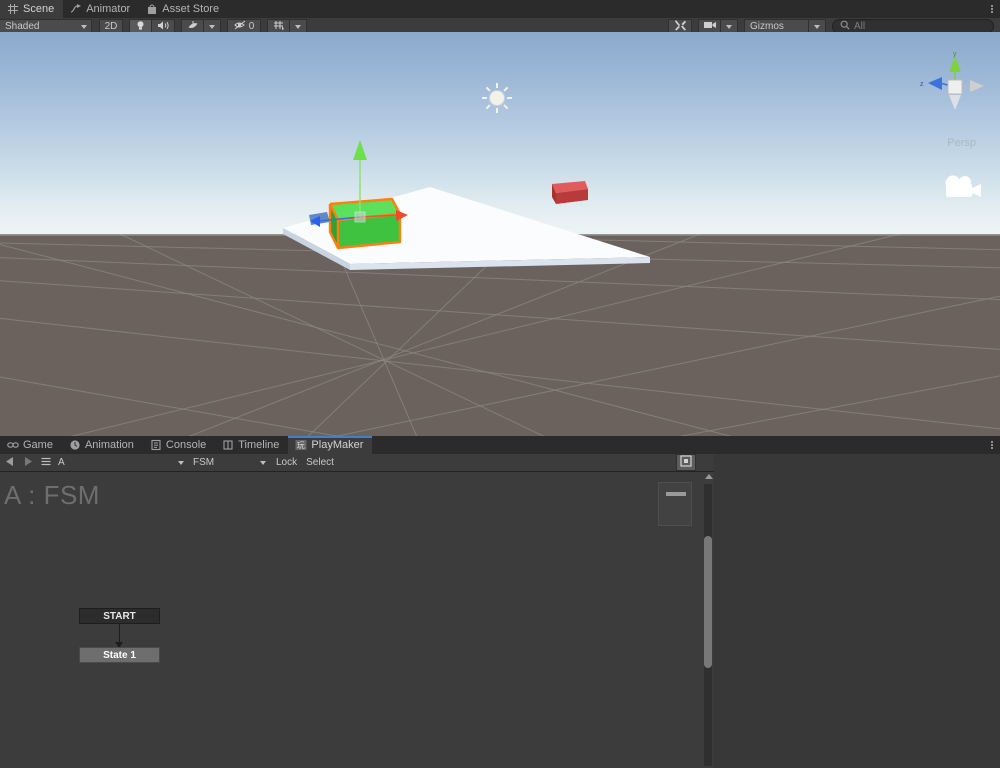 Image resolution: width=1000 pixels, height=768 pixels. Describe the element at coordinates (955, 54) in the screenshot. I see `svg-text: y` at that location.